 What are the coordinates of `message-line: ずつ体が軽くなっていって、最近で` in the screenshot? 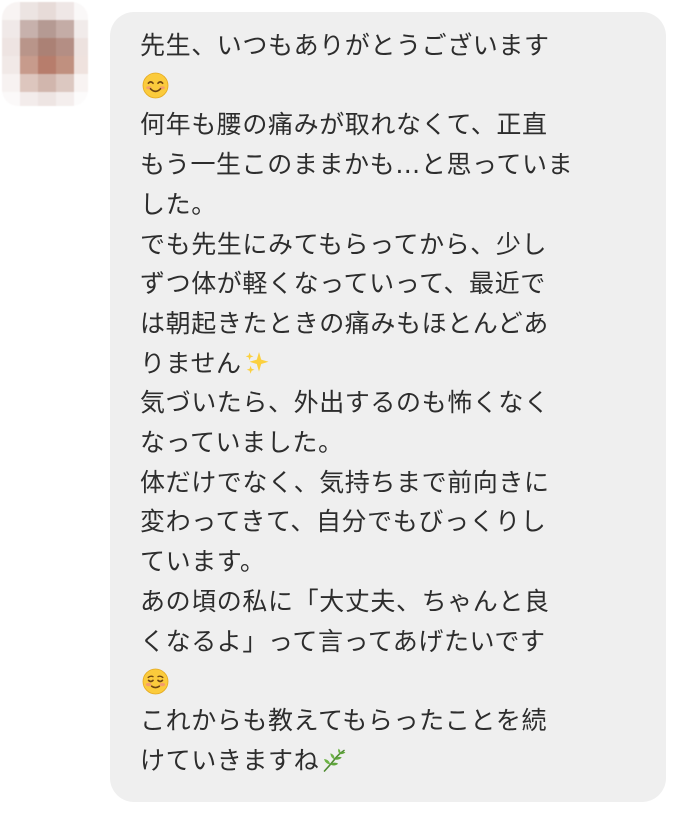 It's located at (343, 284).